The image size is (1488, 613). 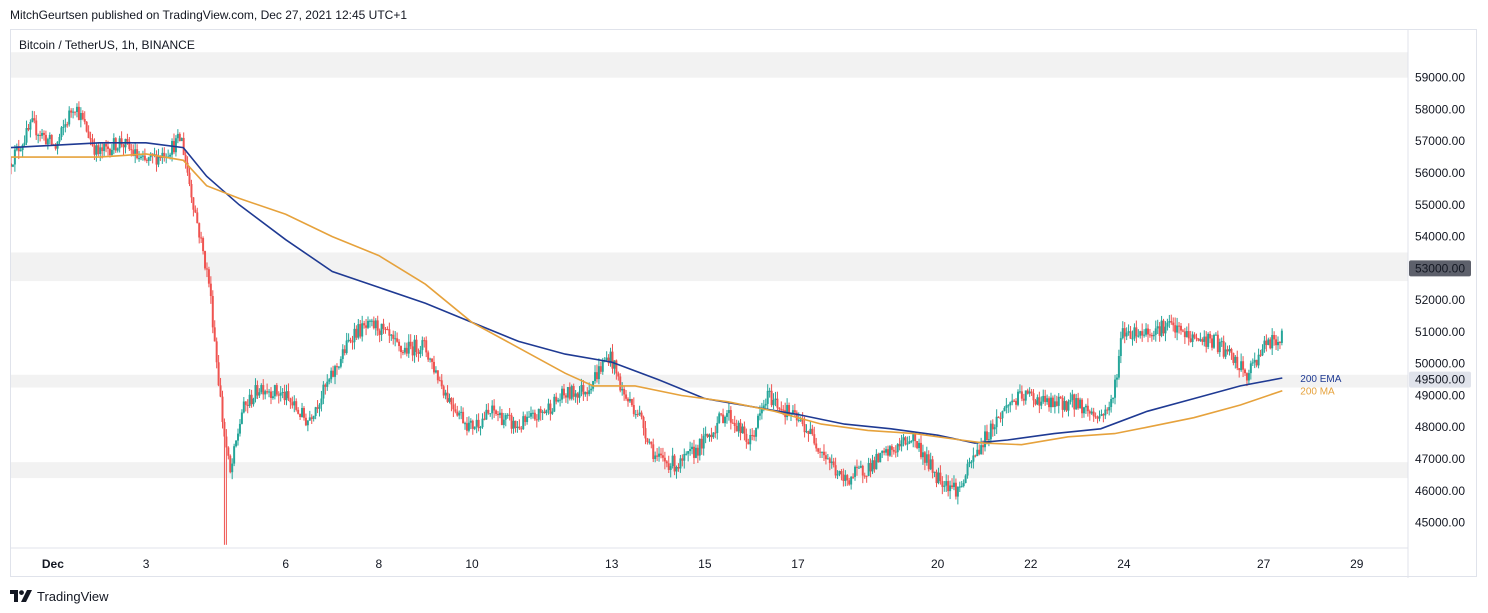 I want to click on tradingview-footer: TradingView, so click(x=59, y=596).